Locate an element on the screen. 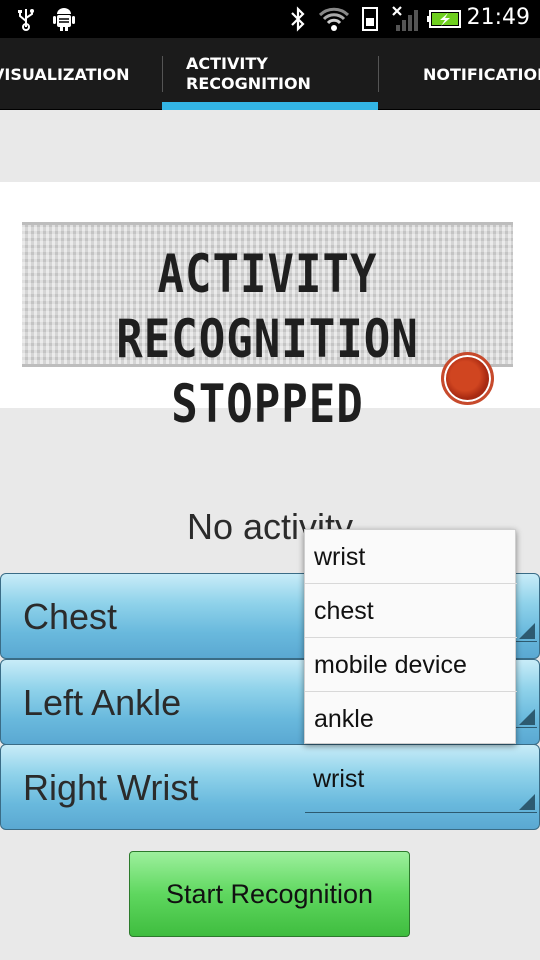 The image size is (540, 960). bluetooth-icon is located at coordinates (298, 19).